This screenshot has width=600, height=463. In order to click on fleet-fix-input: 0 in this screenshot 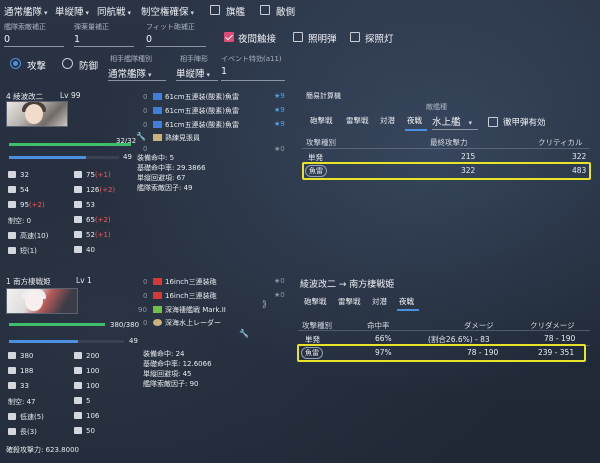, I will do `click(7, 39)`.